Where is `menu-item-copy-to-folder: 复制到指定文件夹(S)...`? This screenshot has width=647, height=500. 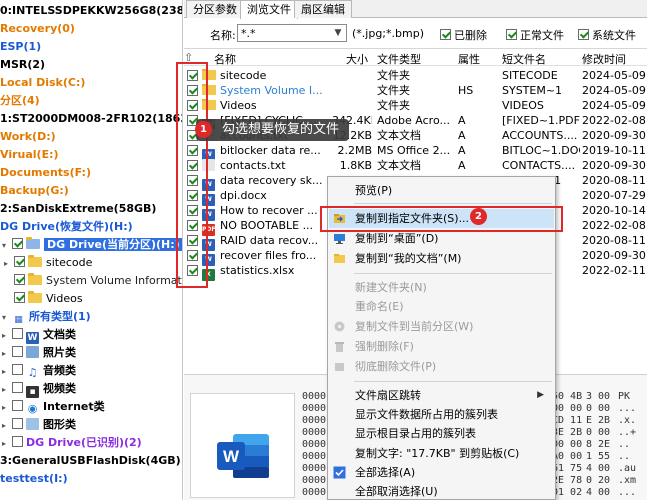
menu-item-copy-to-folder: 复制到指定文件夹(S)... is located at coordinates (441, 218).